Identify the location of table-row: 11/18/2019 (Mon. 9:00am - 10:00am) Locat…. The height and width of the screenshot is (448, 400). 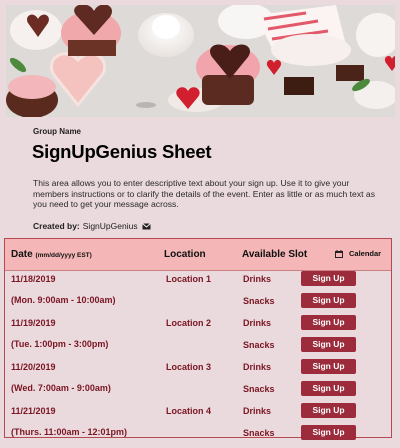
(198, 292).